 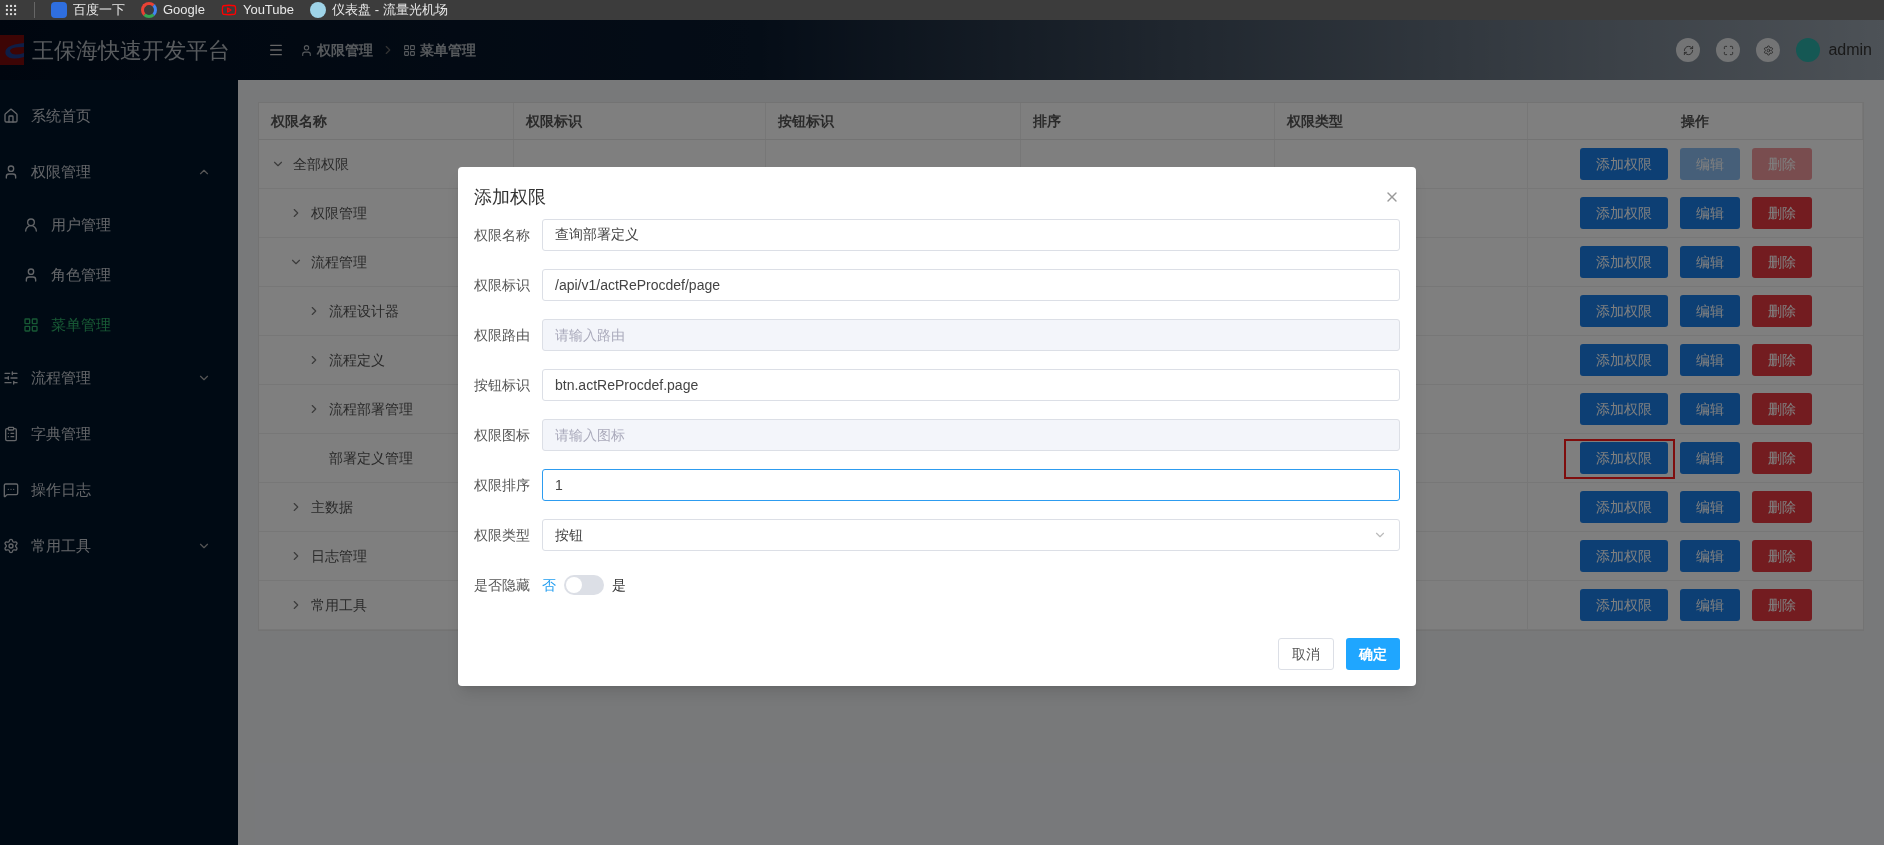 What do you see at coordinates (1850, 50) in the screenshot?
I see `user-name: admin` at bounding box center [1850, 50].